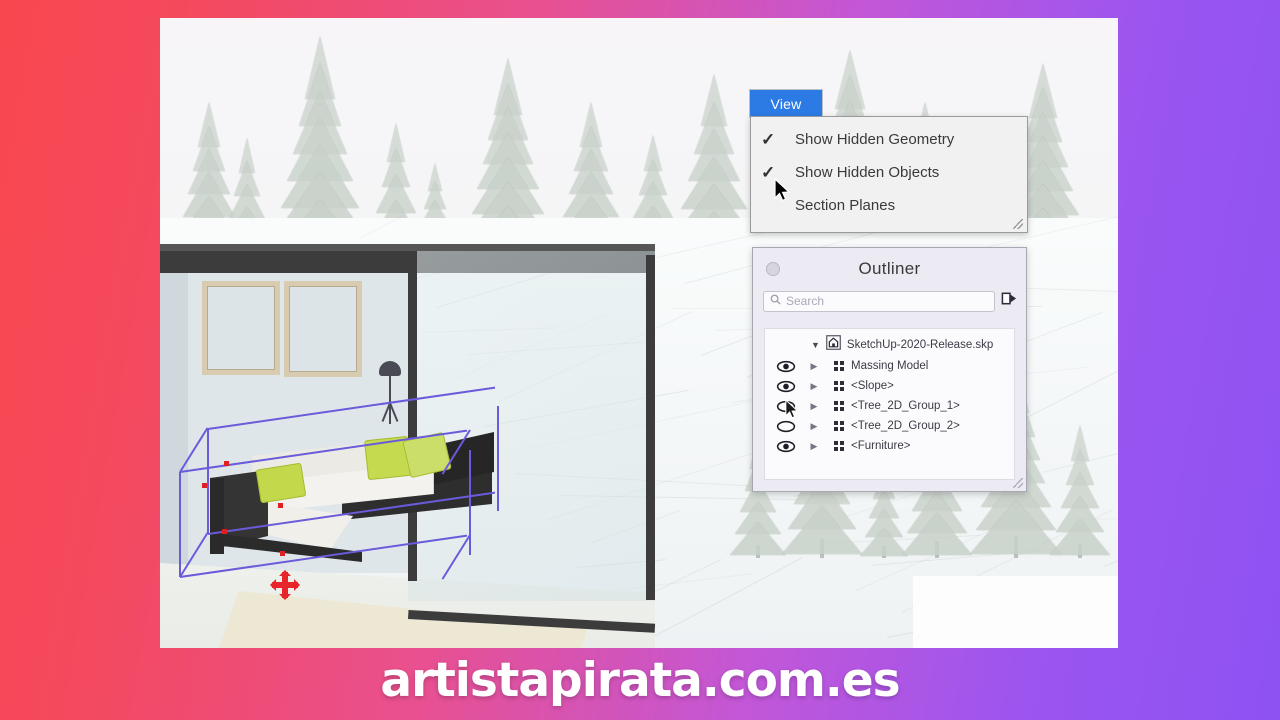 Image resolution: width=1280 pixels, height=720 pixels. What do you see at coordinates (786, 426) in the screenshot?
I see `eye-closed-icon` at bounding box center [786, 426].